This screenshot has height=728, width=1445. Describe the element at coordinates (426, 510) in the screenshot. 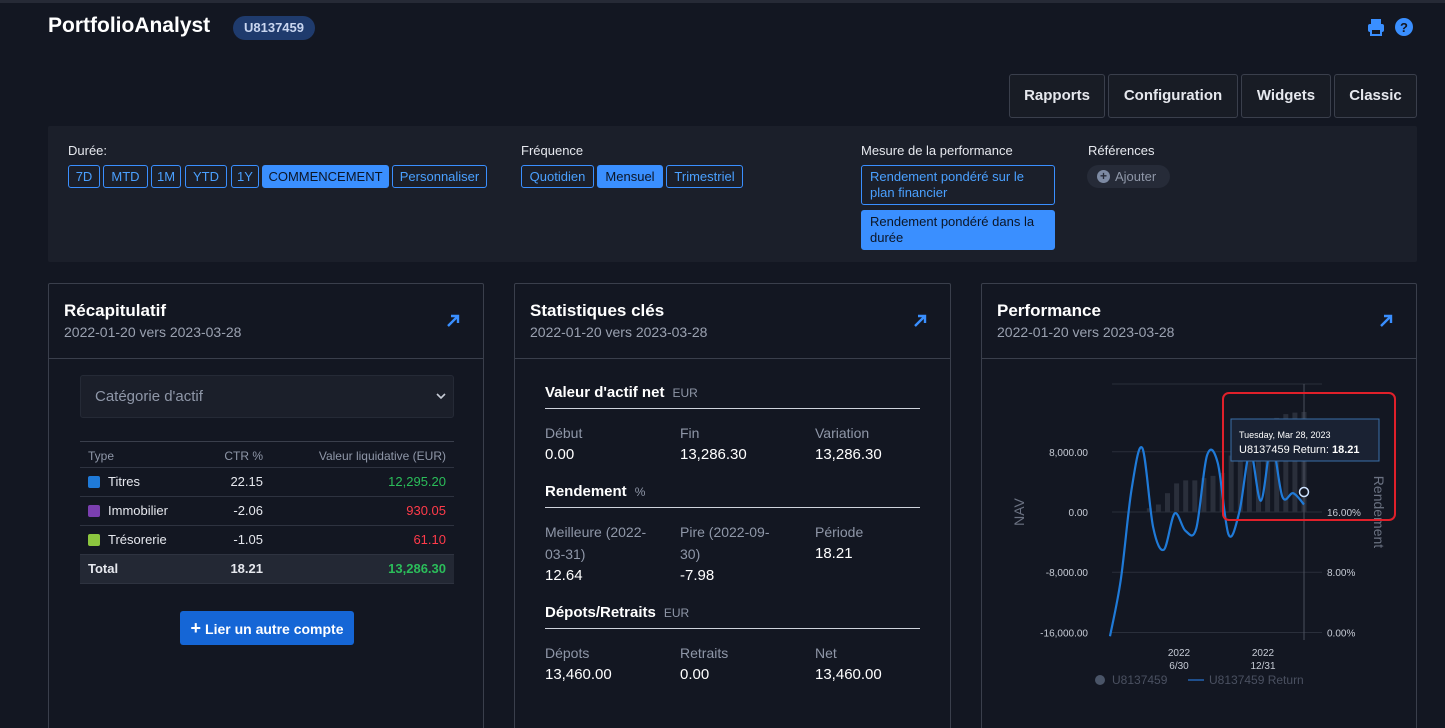

I see `row-value: 930.05` at that location.